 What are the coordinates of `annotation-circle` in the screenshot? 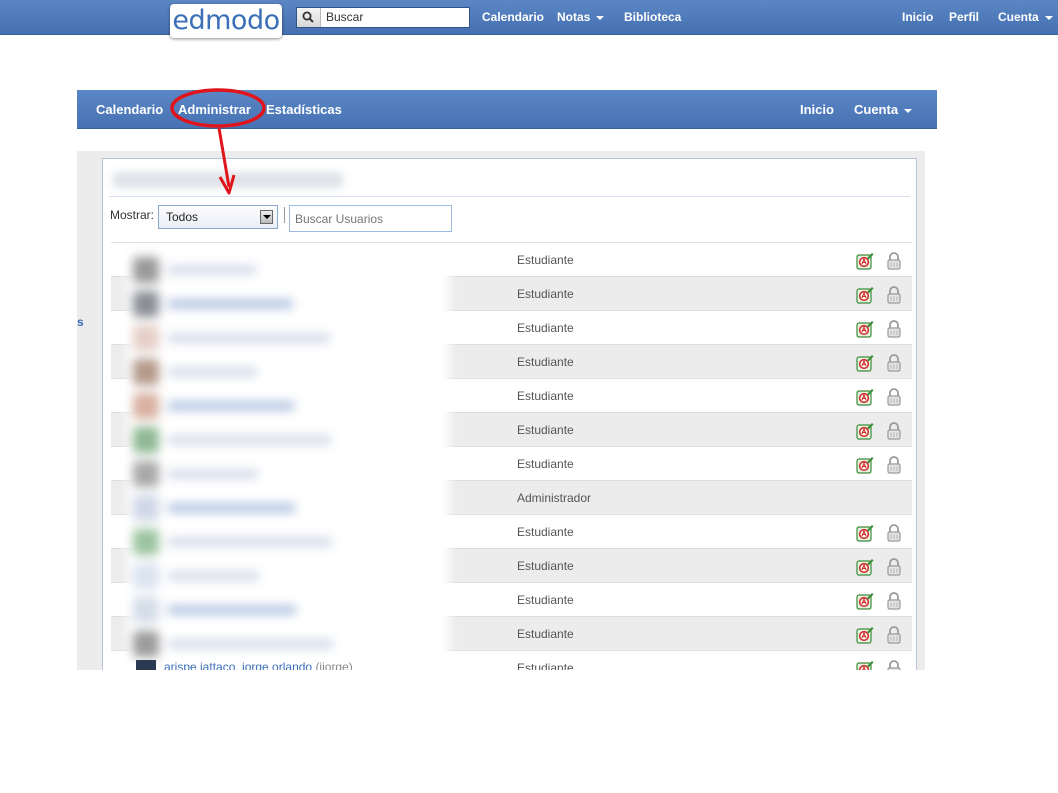 It's located at (218, 108).